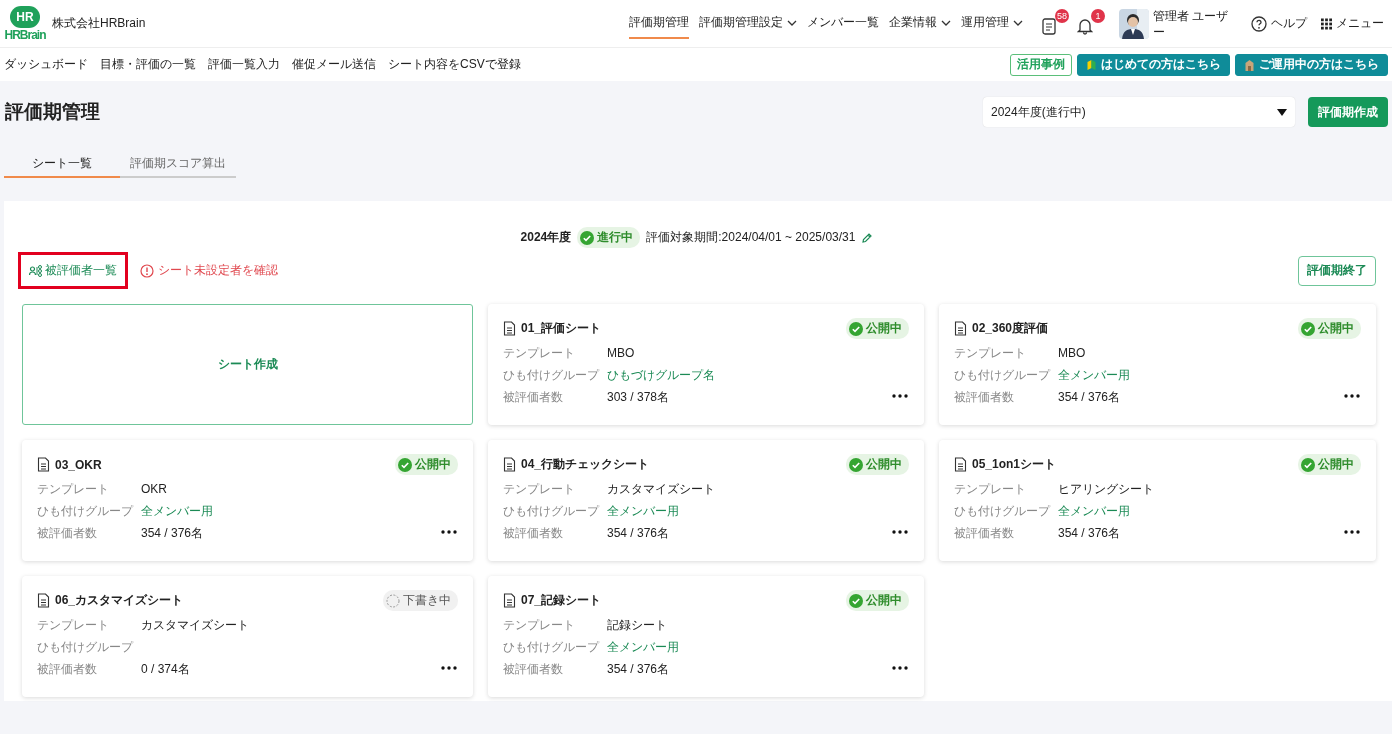 This screenshot has width=1392, height=734. I want to click on status-badge: 下書き中, so click(420, 600).